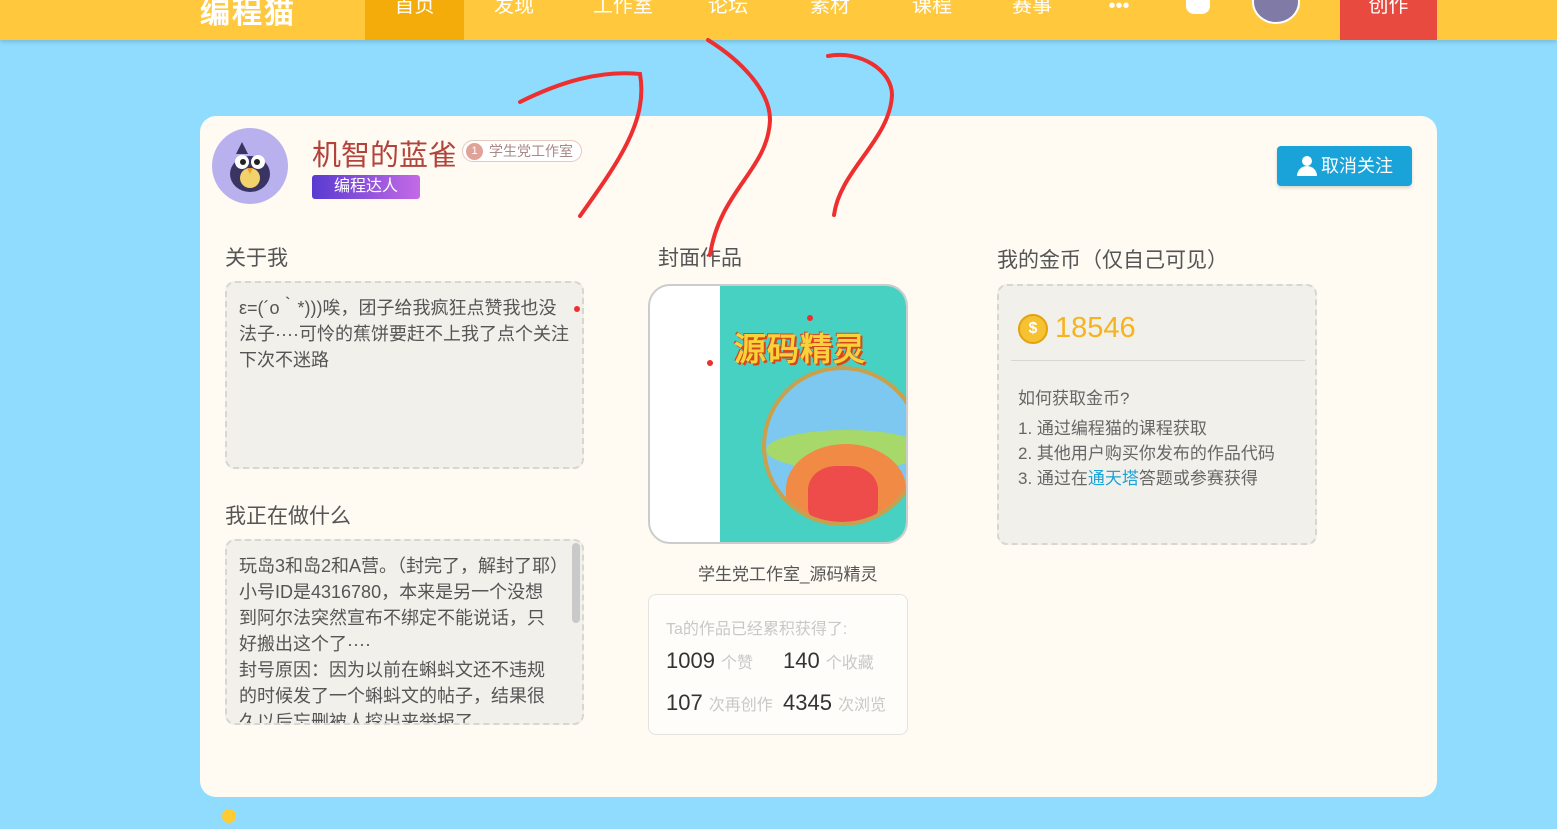  I want to click on tongtianta-link: 通天塔, so click(1113, 478).